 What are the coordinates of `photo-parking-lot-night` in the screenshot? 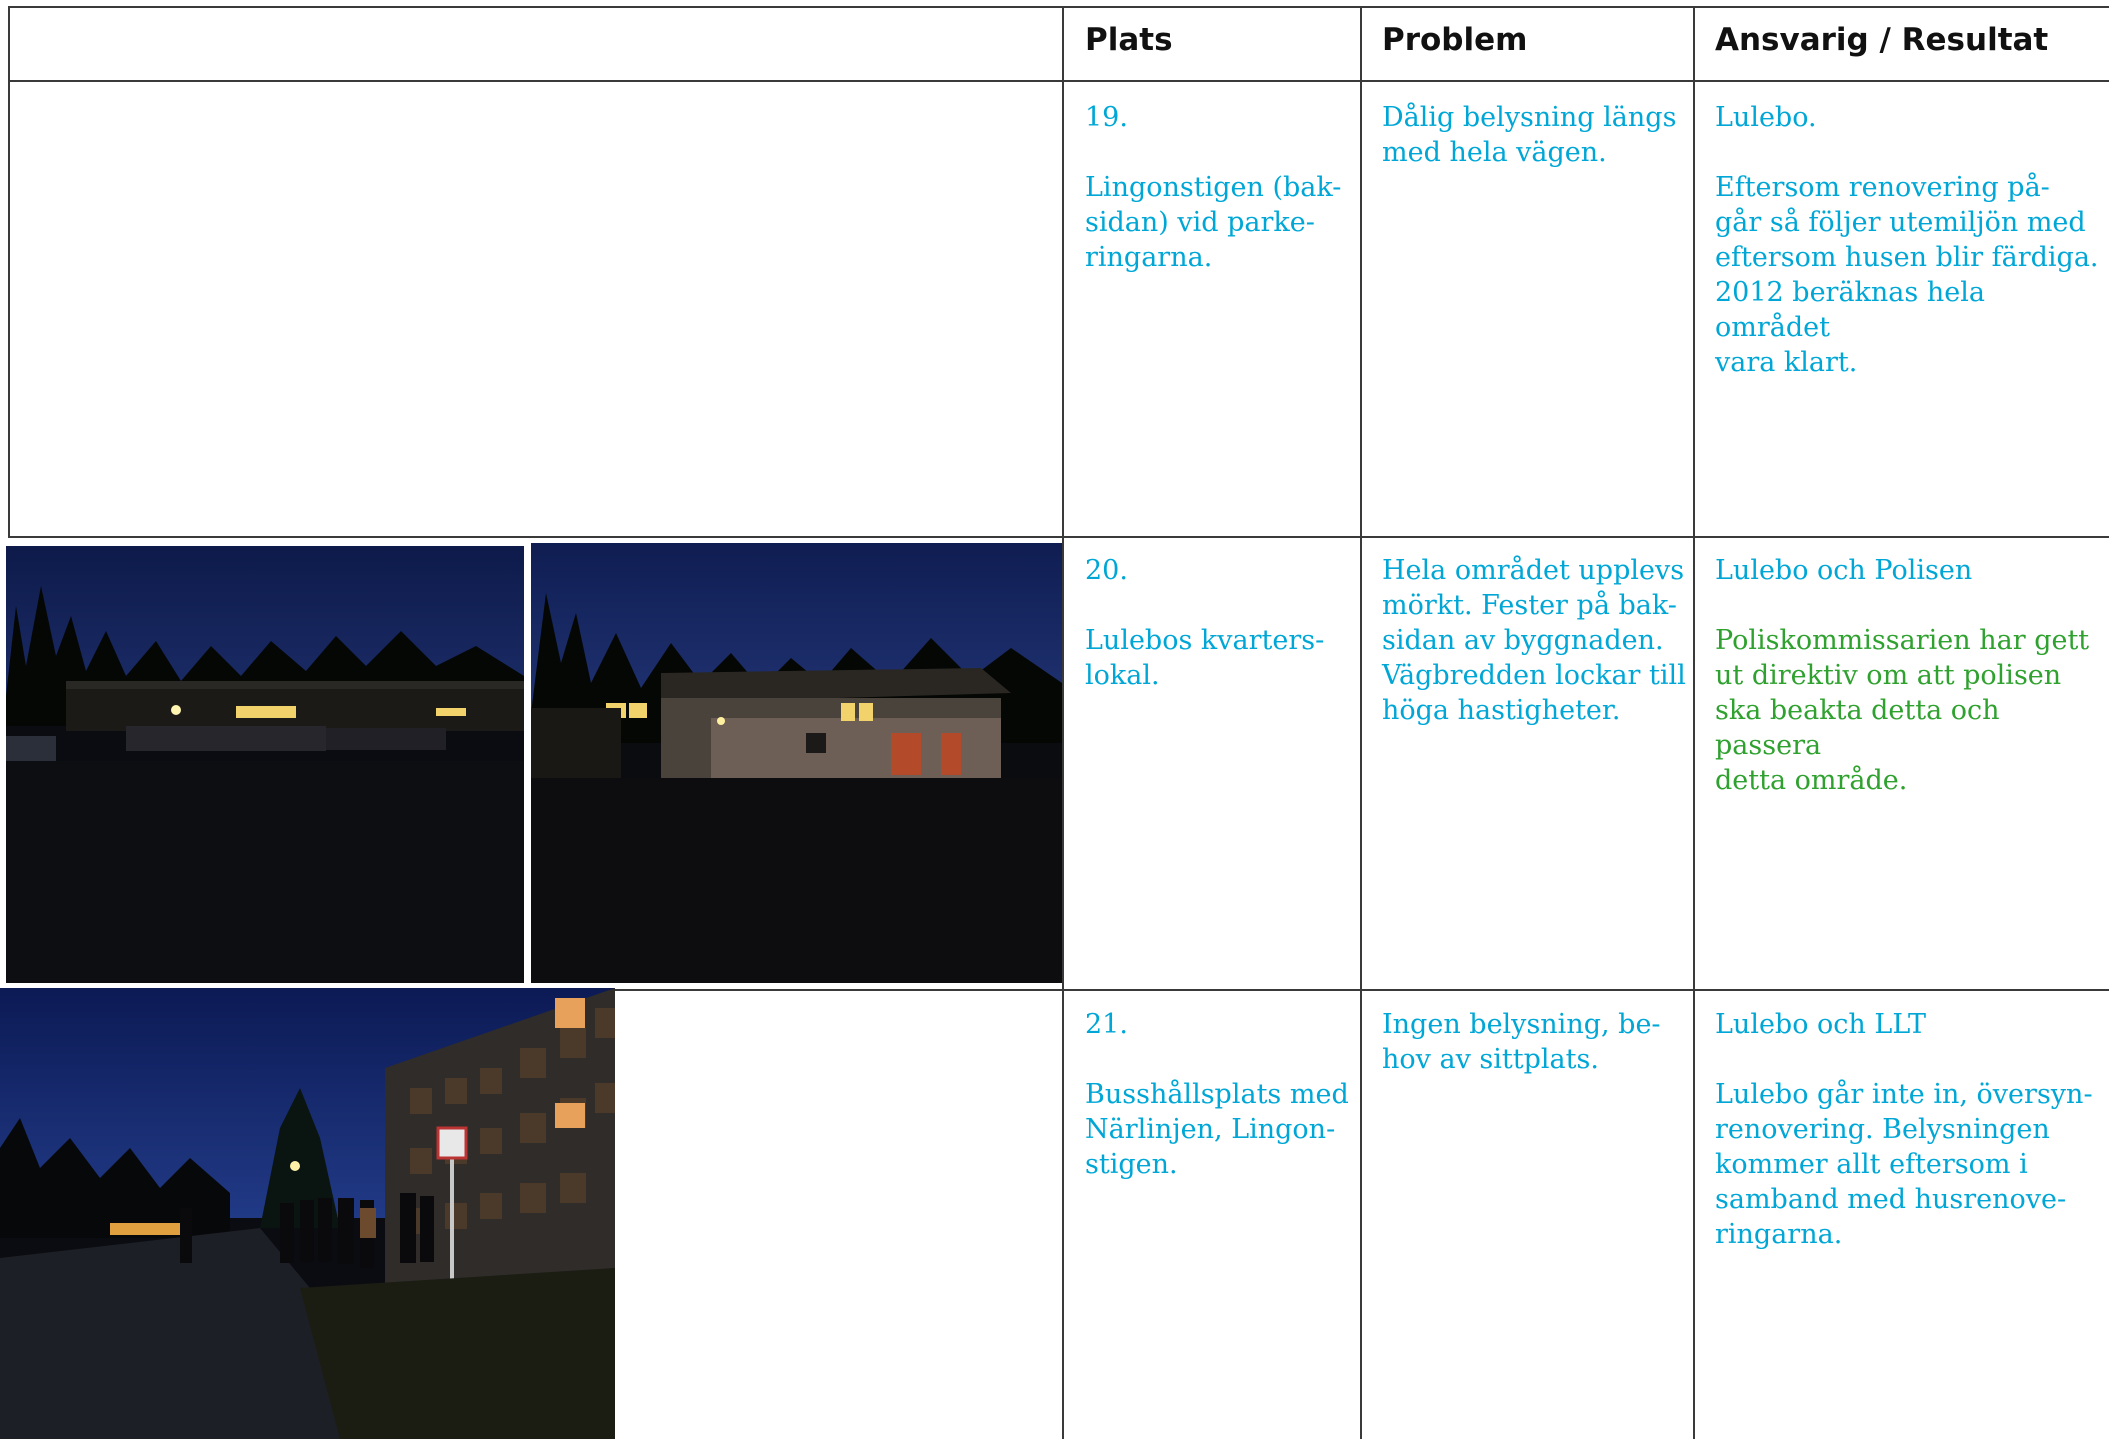 It's located at (265, 764).